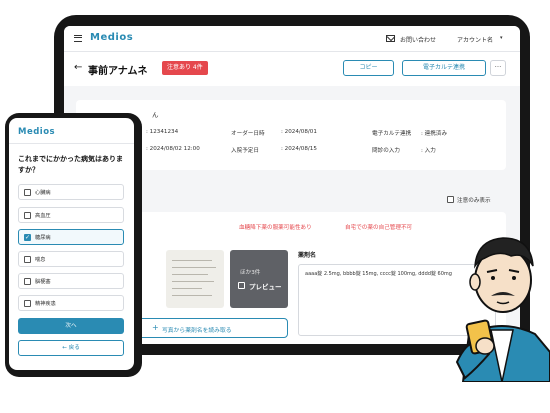  I want to click on only-attention-label: 注意のみ表示, so click(474, 201).